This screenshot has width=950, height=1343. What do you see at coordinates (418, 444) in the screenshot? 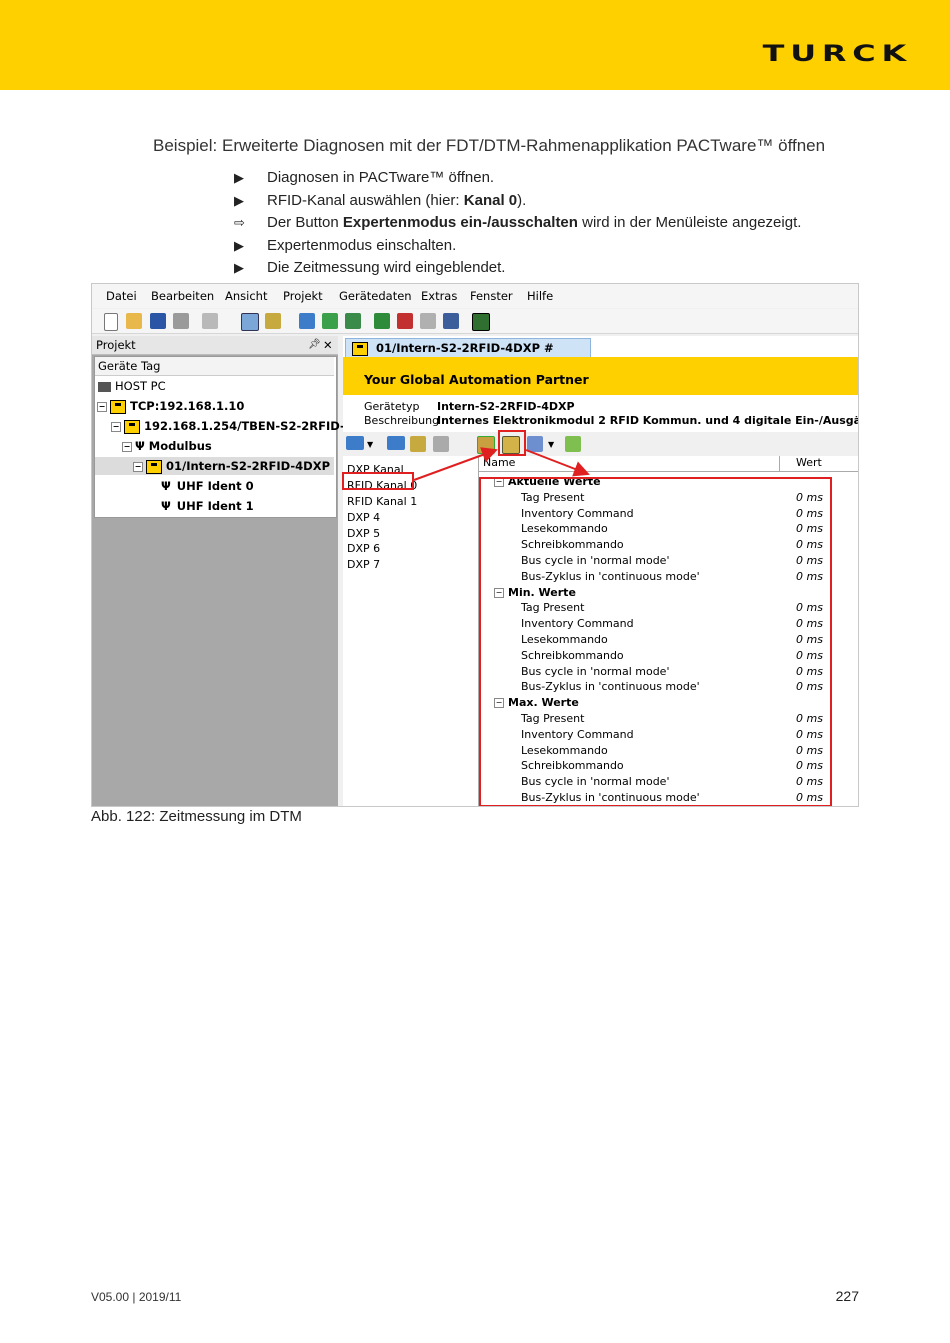
I see `help-icon` at bounding box center [418, 444].